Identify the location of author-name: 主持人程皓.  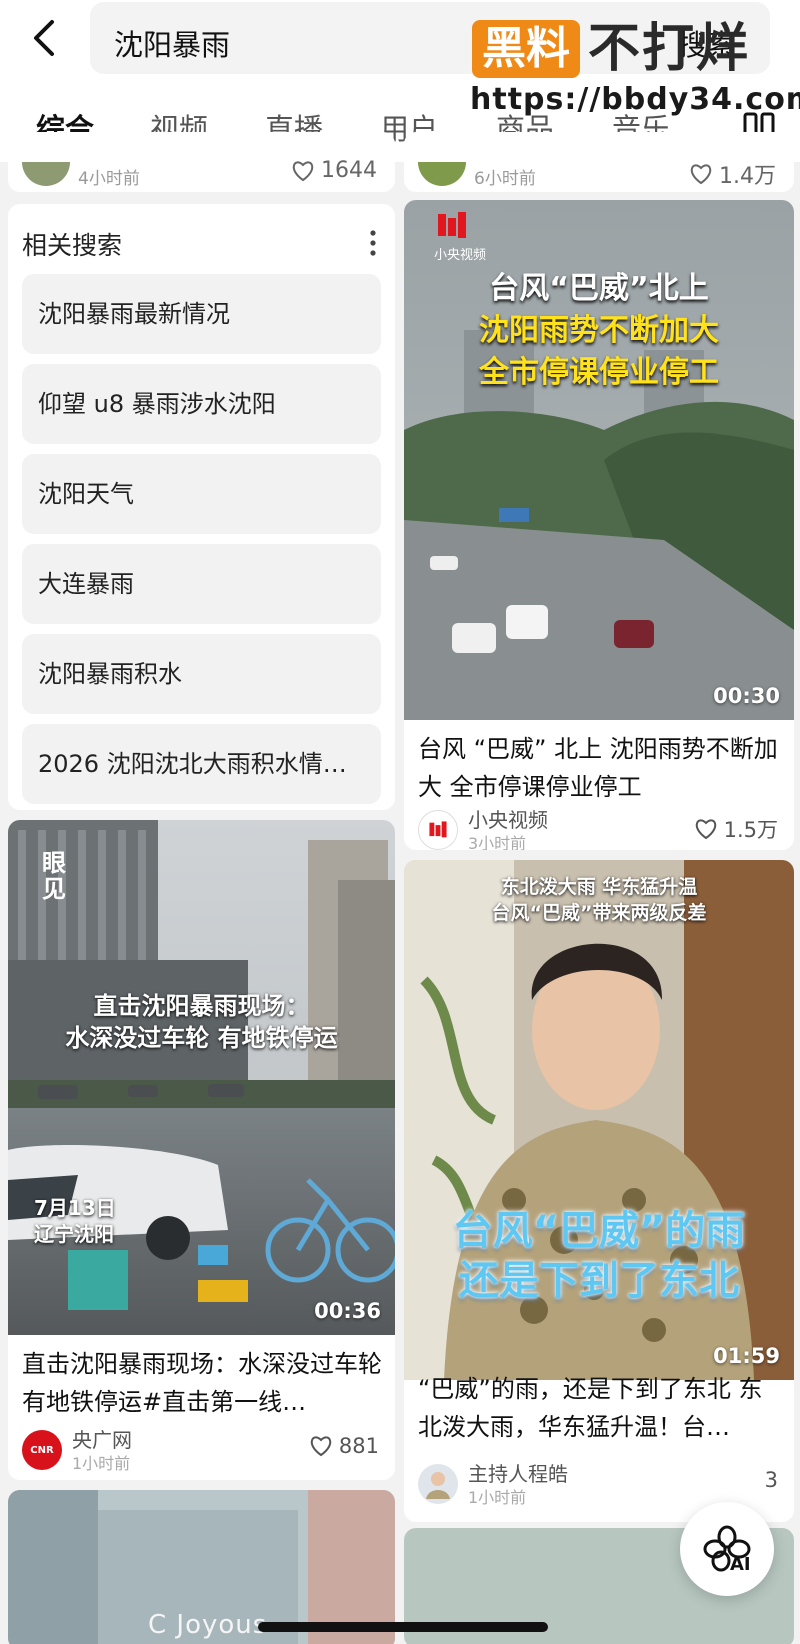
(518, 1472).